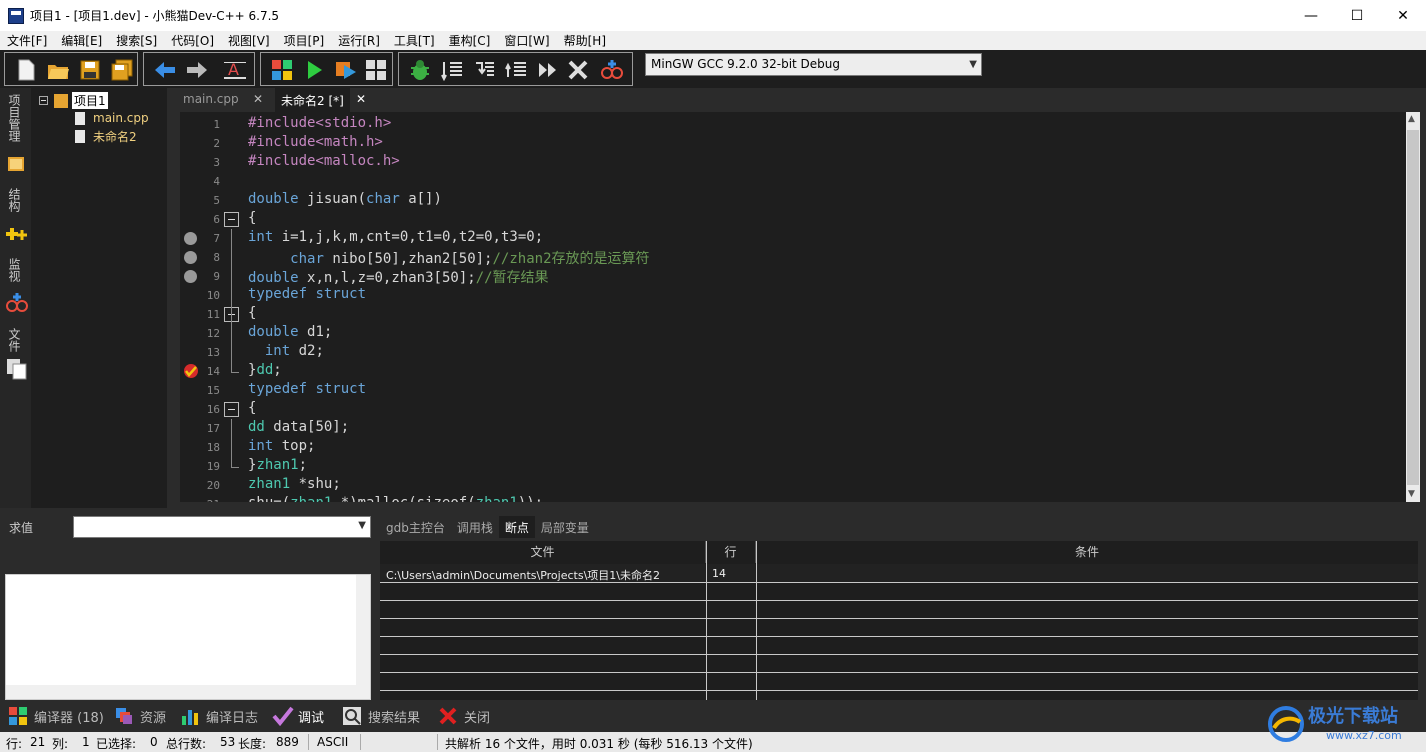 This screenshot has height=752, width=1426. Describe the element at coordinates (363, 637) in the screenshot. I see `eval-scrollbar` at that location.